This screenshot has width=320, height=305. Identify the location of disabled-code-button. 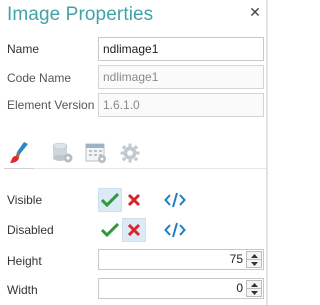
(175, 230).